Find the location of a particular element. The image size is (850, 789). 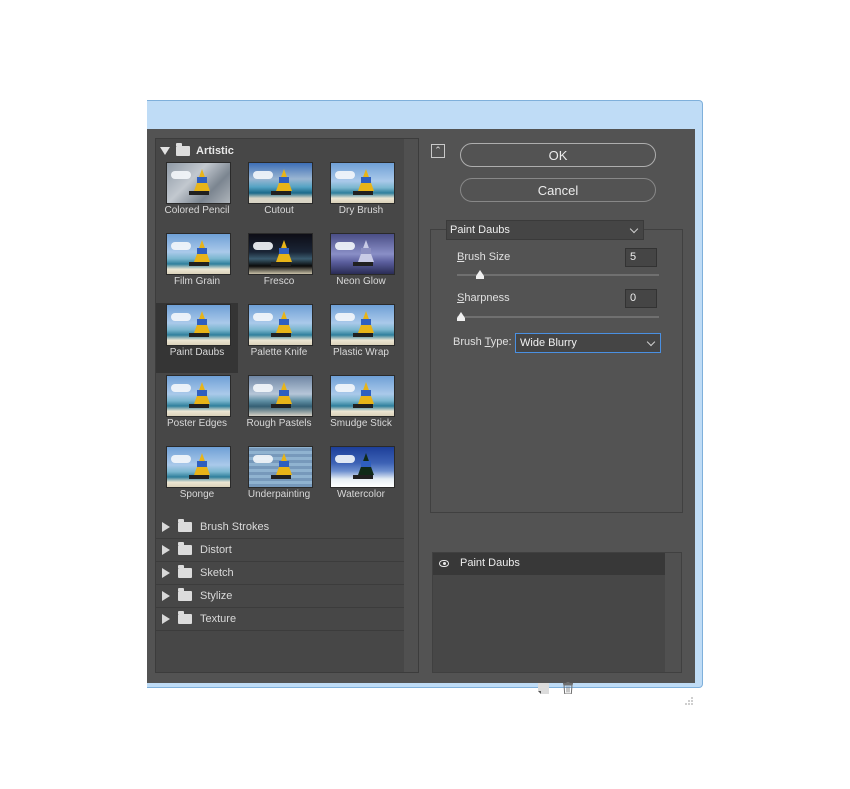

filter-thumbnail-item: Colored Pencil is located at coordinates (197, 196).